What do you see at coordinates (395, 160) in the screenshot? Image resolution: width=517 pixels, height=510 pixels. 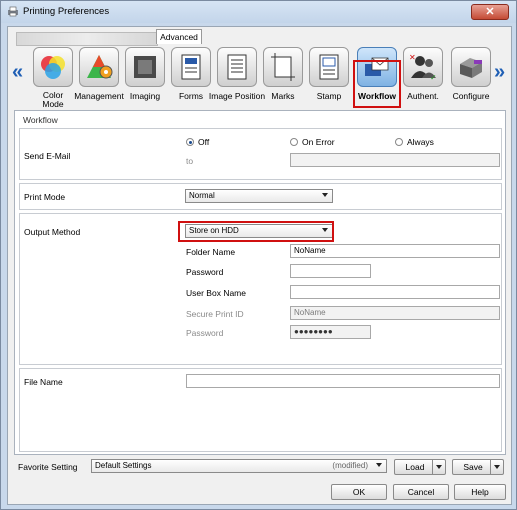 I see `email-to-field` at bounding box center [395, 160].